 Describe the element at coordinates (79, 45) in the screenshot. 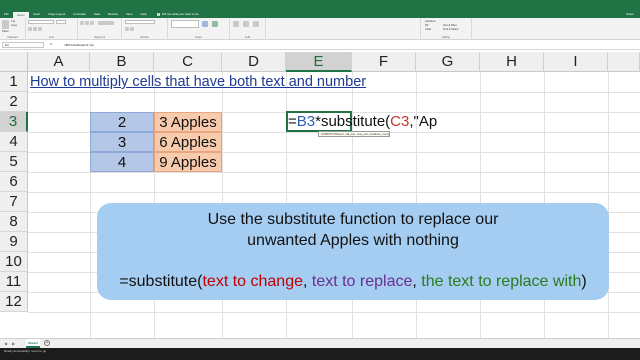

I see `formula-input: =B3*substitute(C3,"Ap` at that location.